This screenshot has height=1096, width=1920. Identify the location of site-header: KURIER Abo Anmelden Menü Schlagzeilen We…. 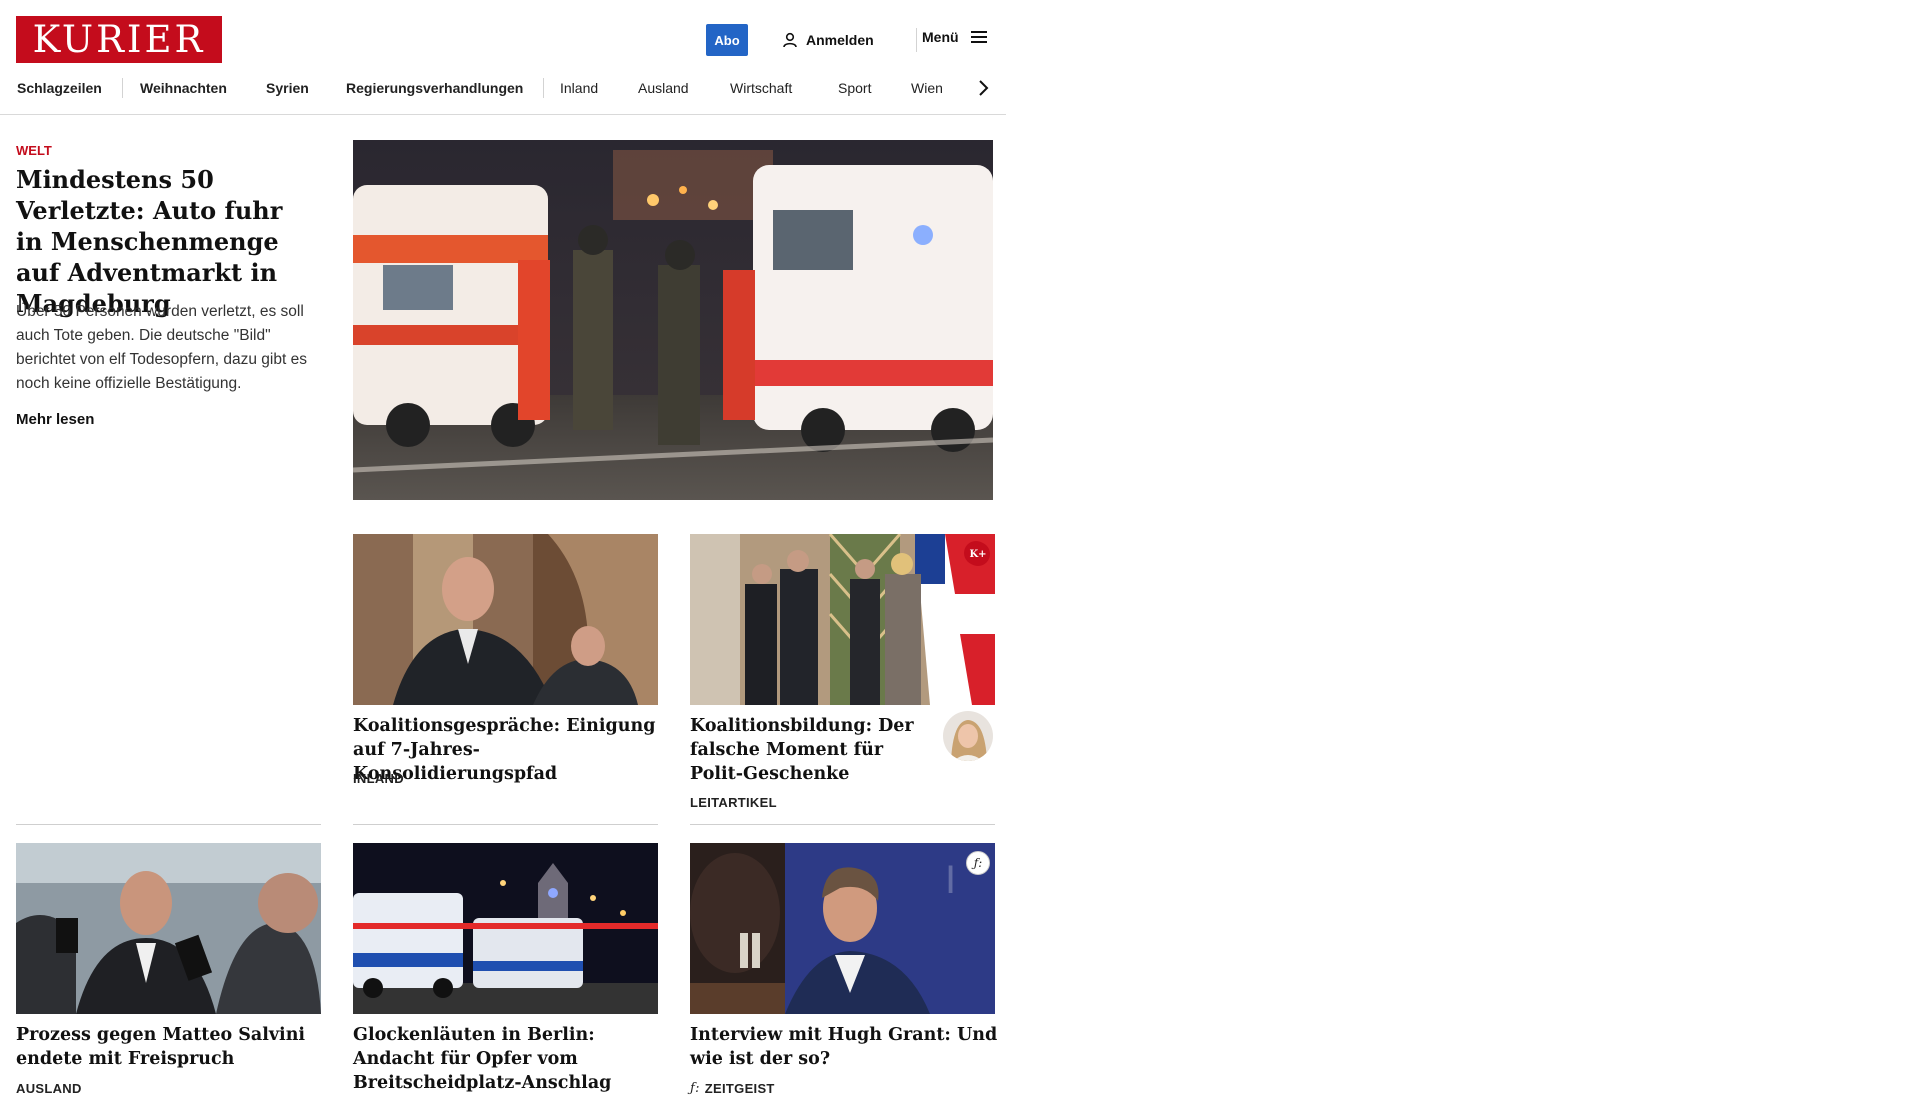
(503, 57).